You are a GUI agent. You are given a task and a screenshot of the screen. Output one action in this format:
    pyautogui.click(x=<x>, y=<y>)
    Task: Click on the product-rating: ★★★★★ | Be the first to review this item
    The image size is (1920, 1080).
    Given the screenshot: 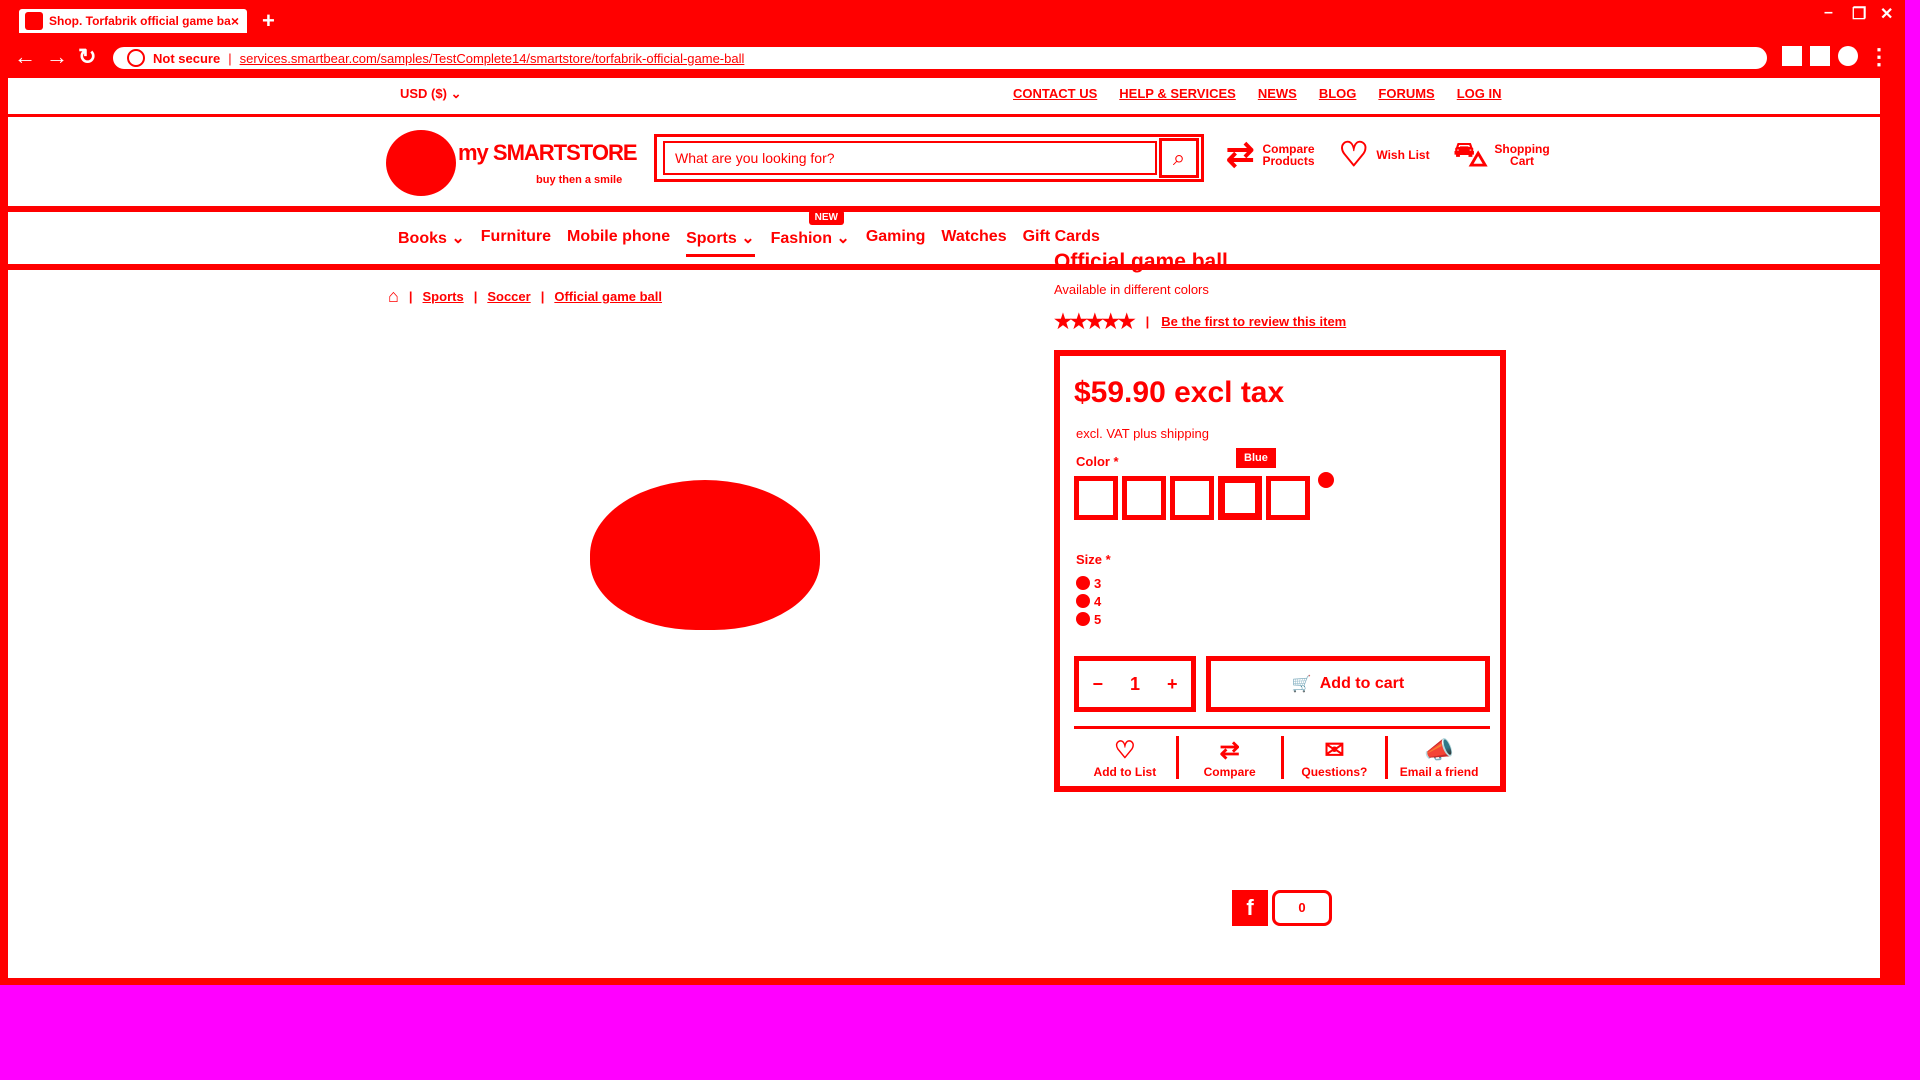 What is the action you would take?
    pyautogui.click(x=1284, y=321)
    